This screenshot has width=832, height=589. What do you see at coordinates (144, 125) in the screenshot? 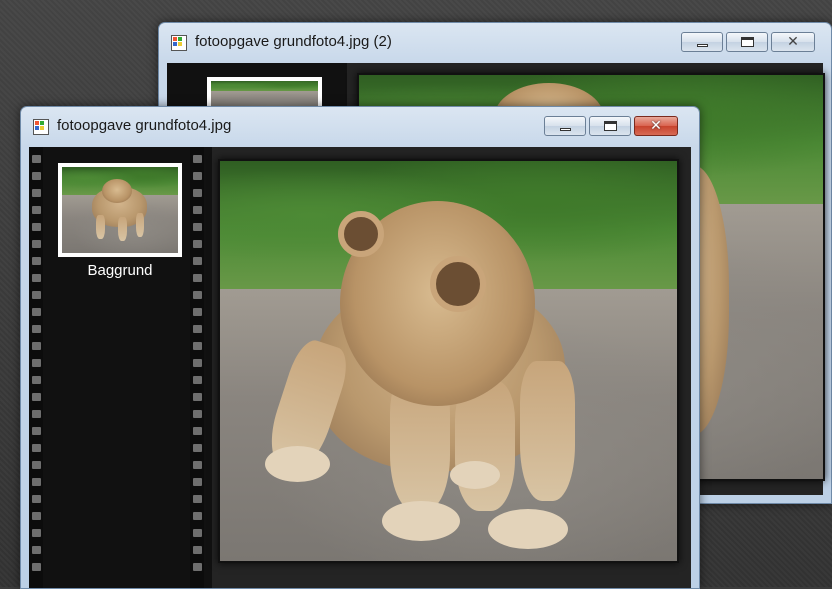
I see `window-title: fotoopgave grundfoto4.jpg` at bounding box center [144, 125].